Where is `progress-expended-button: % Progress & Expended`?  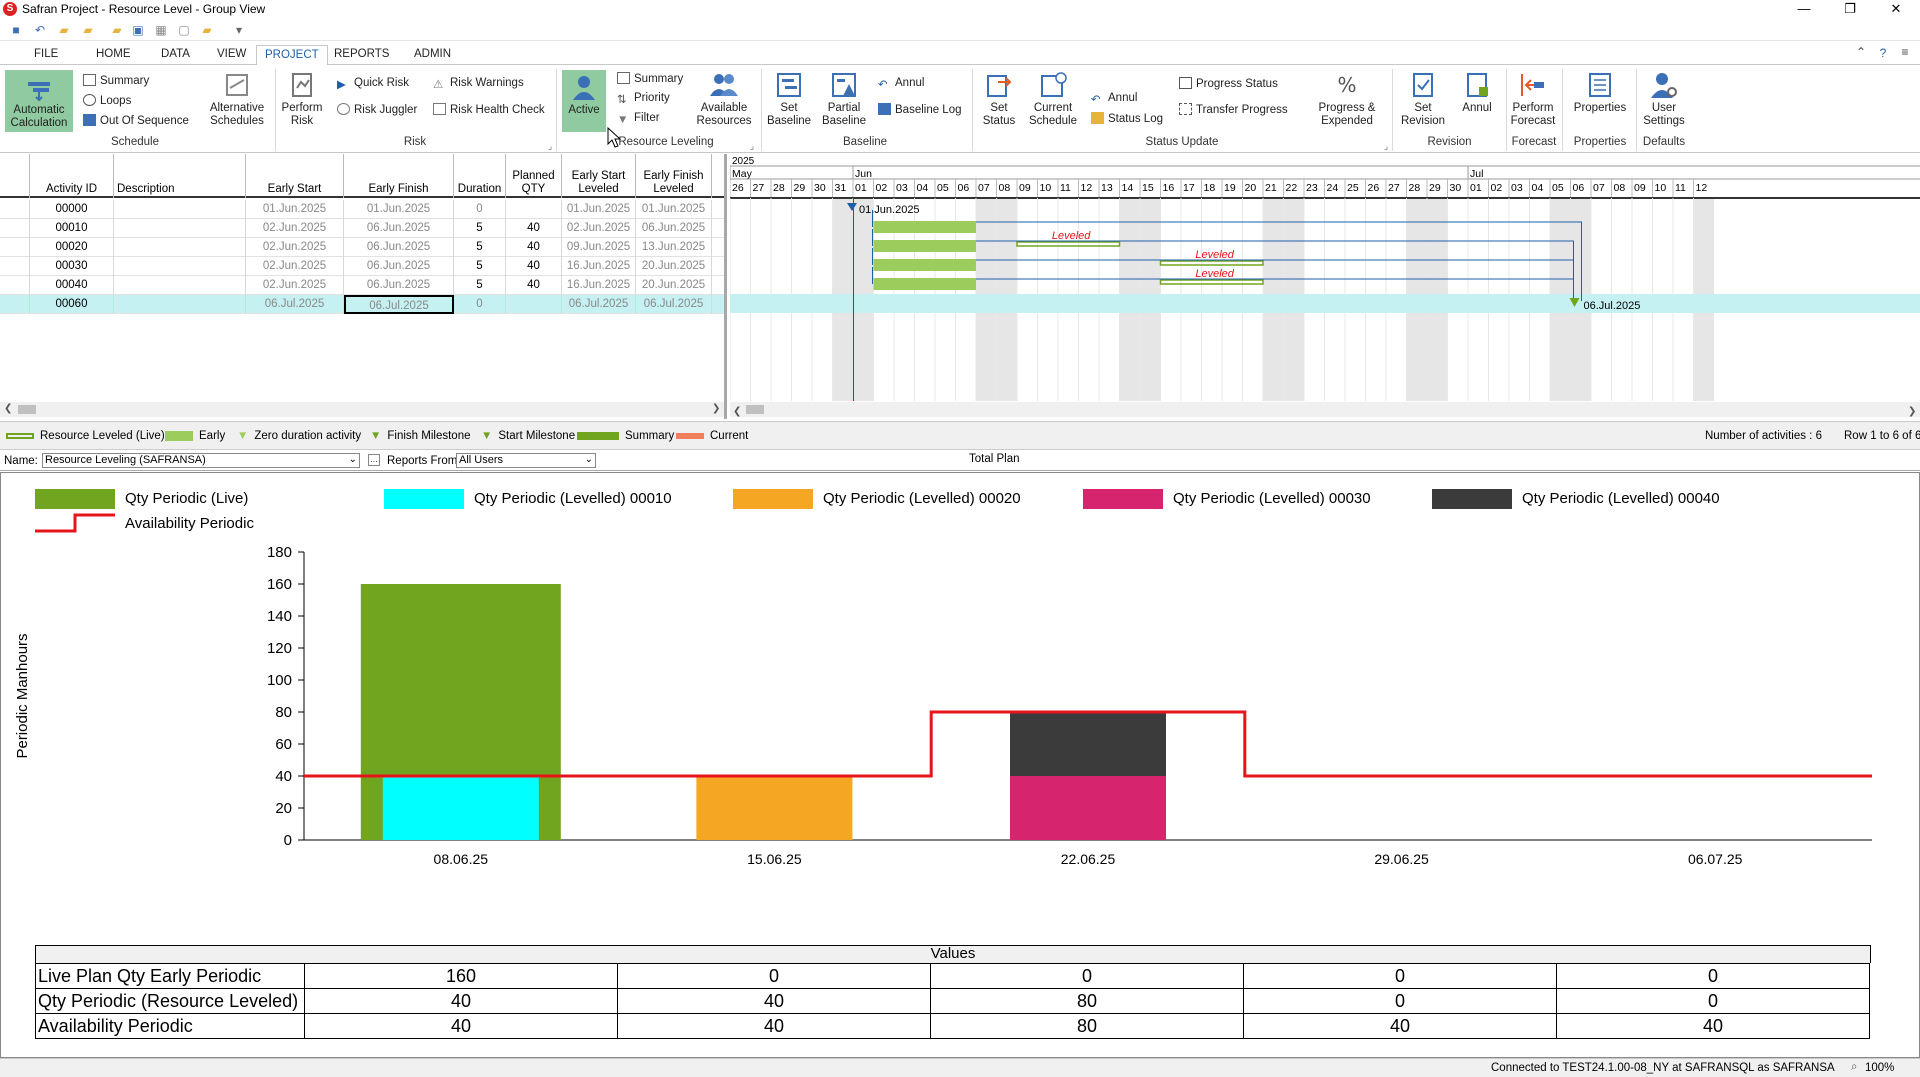 progress-expended-button: % Progress & Expended is located at coordinates (1347, 99).